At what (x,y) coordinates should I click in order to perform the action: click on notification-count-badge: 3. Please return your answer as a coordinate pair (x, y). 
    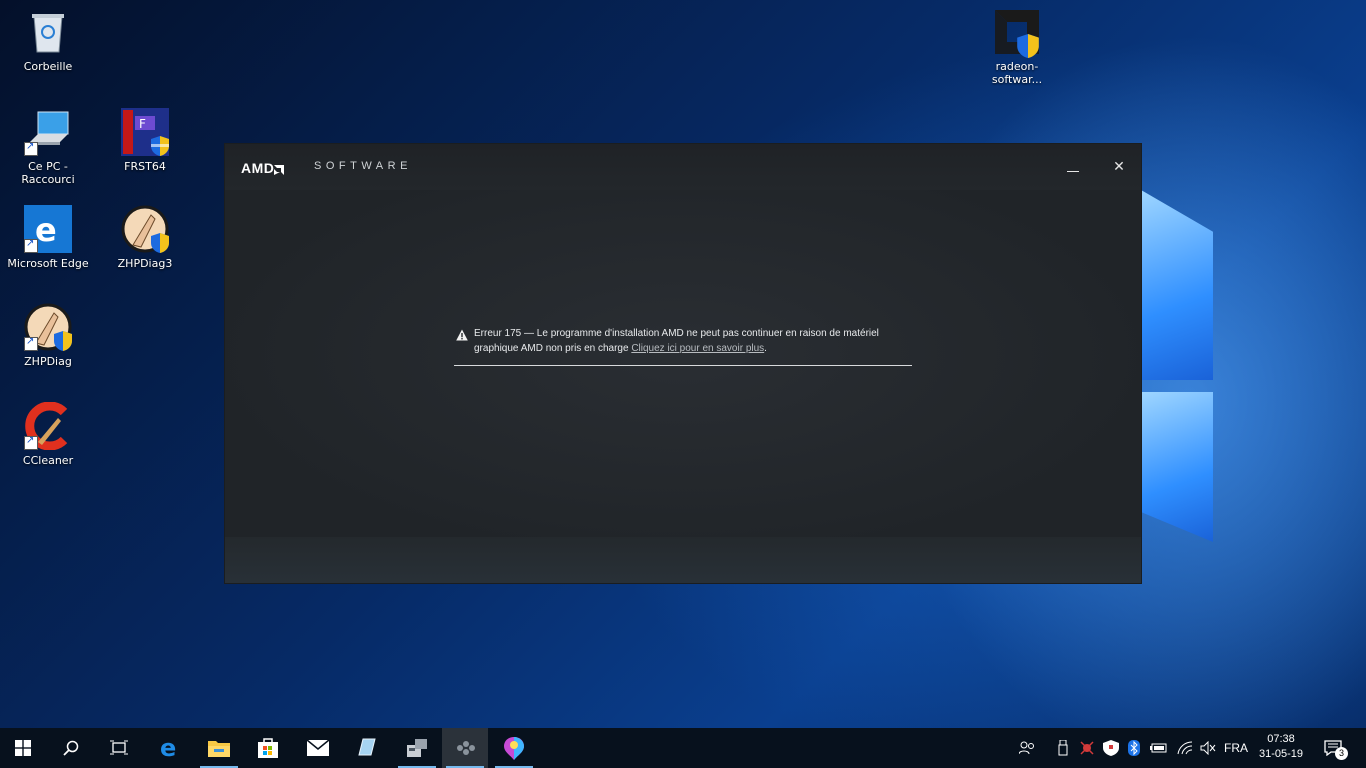
    Looking at the image, I should click on (1341, 753).